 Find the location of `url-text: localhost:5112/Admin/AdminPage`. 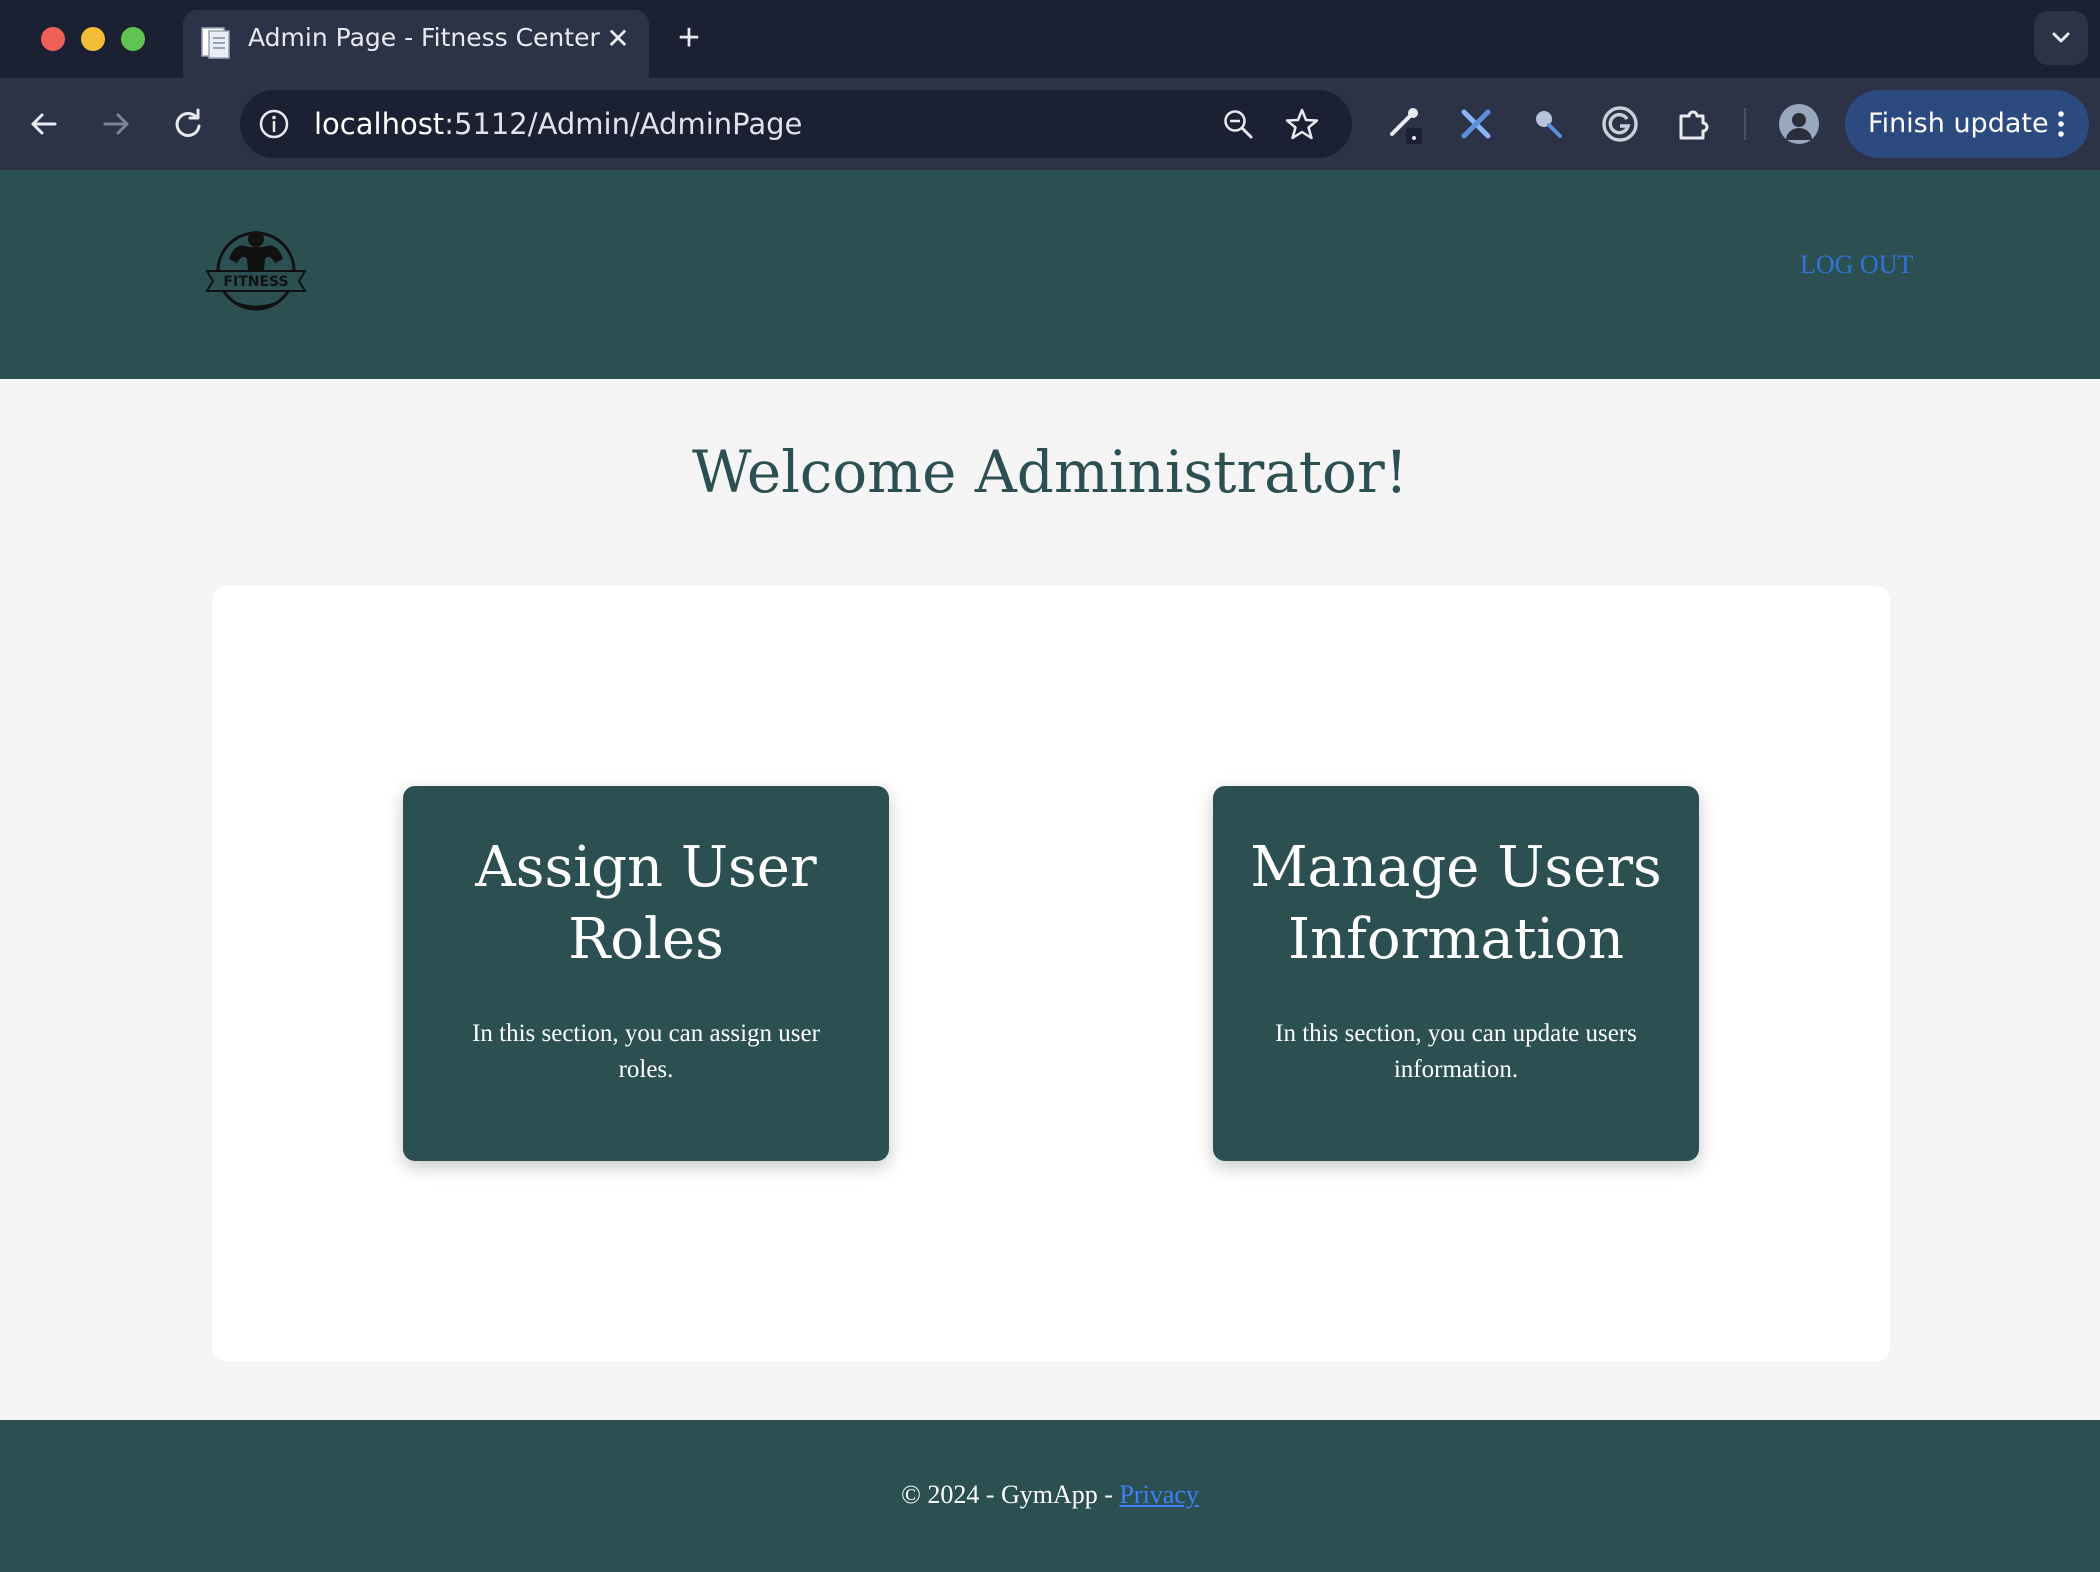

url-text: localhost:5112/Admin/AdminPage is located at coordinates (558, 124).